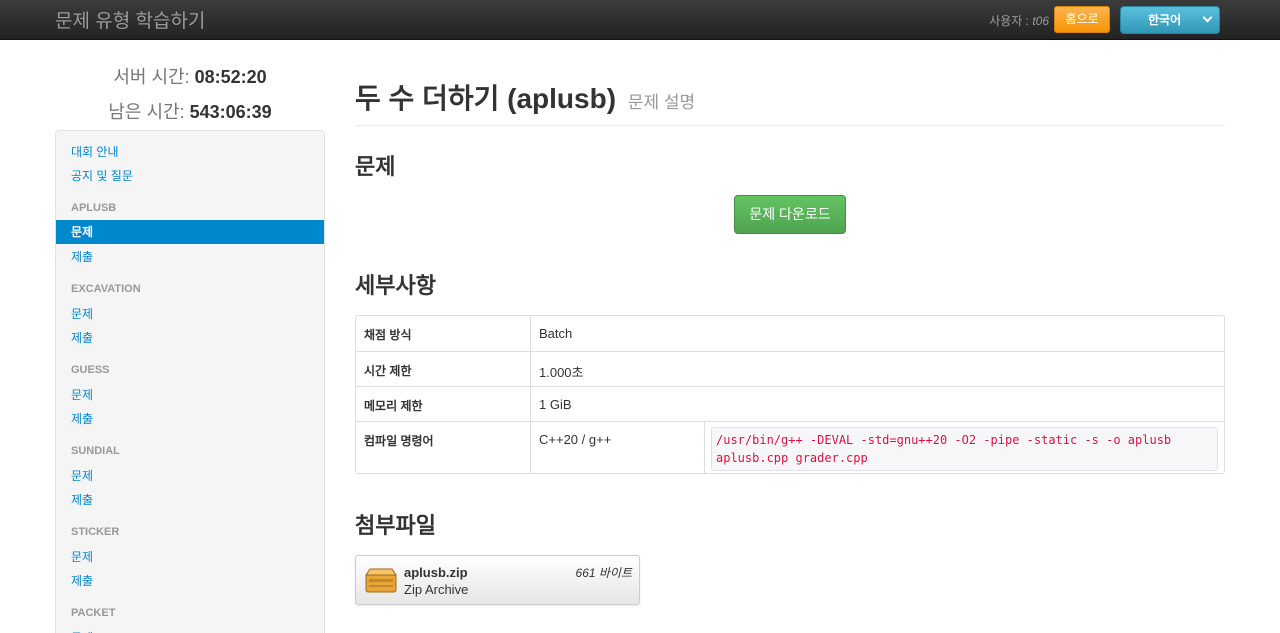 The height and width of the screenshot is (633, 1280). I want to click on task-title: 두 수 더하기 (aplusb), so click(486, 98).